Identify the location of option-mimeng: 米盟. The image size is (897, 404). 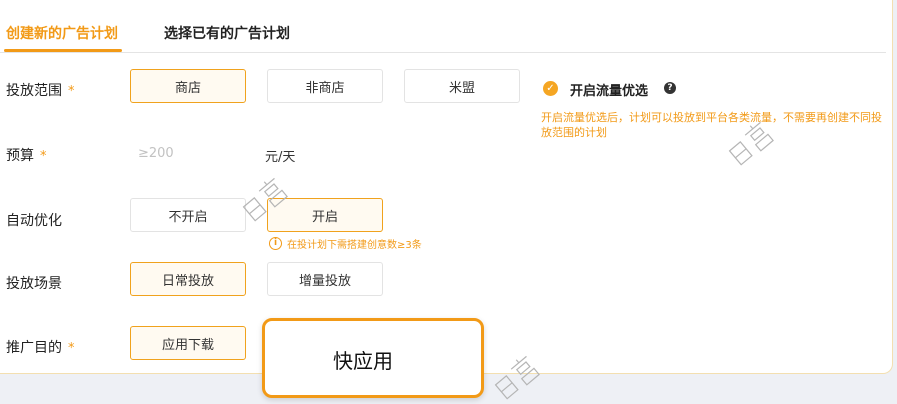
(462, 86).